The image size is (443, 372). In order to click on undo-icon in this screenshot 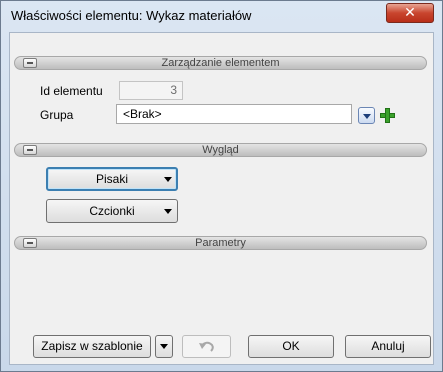, I will do `click(206, 346)`.